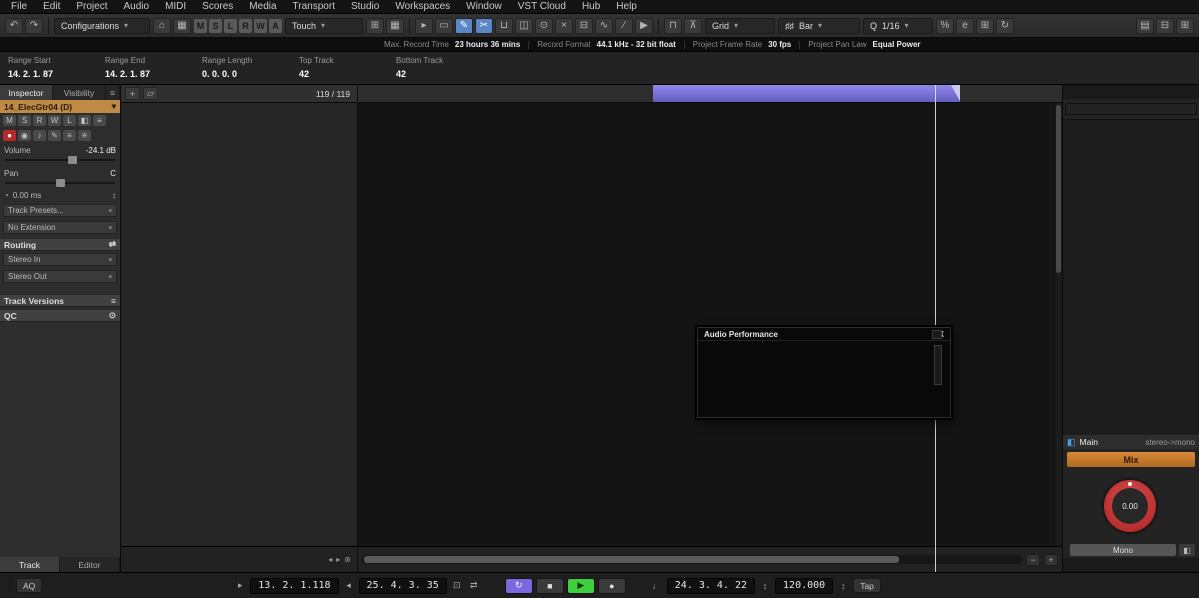  I want to click on song-position-display: 24. 3. 4. 22, so click(711, 585).